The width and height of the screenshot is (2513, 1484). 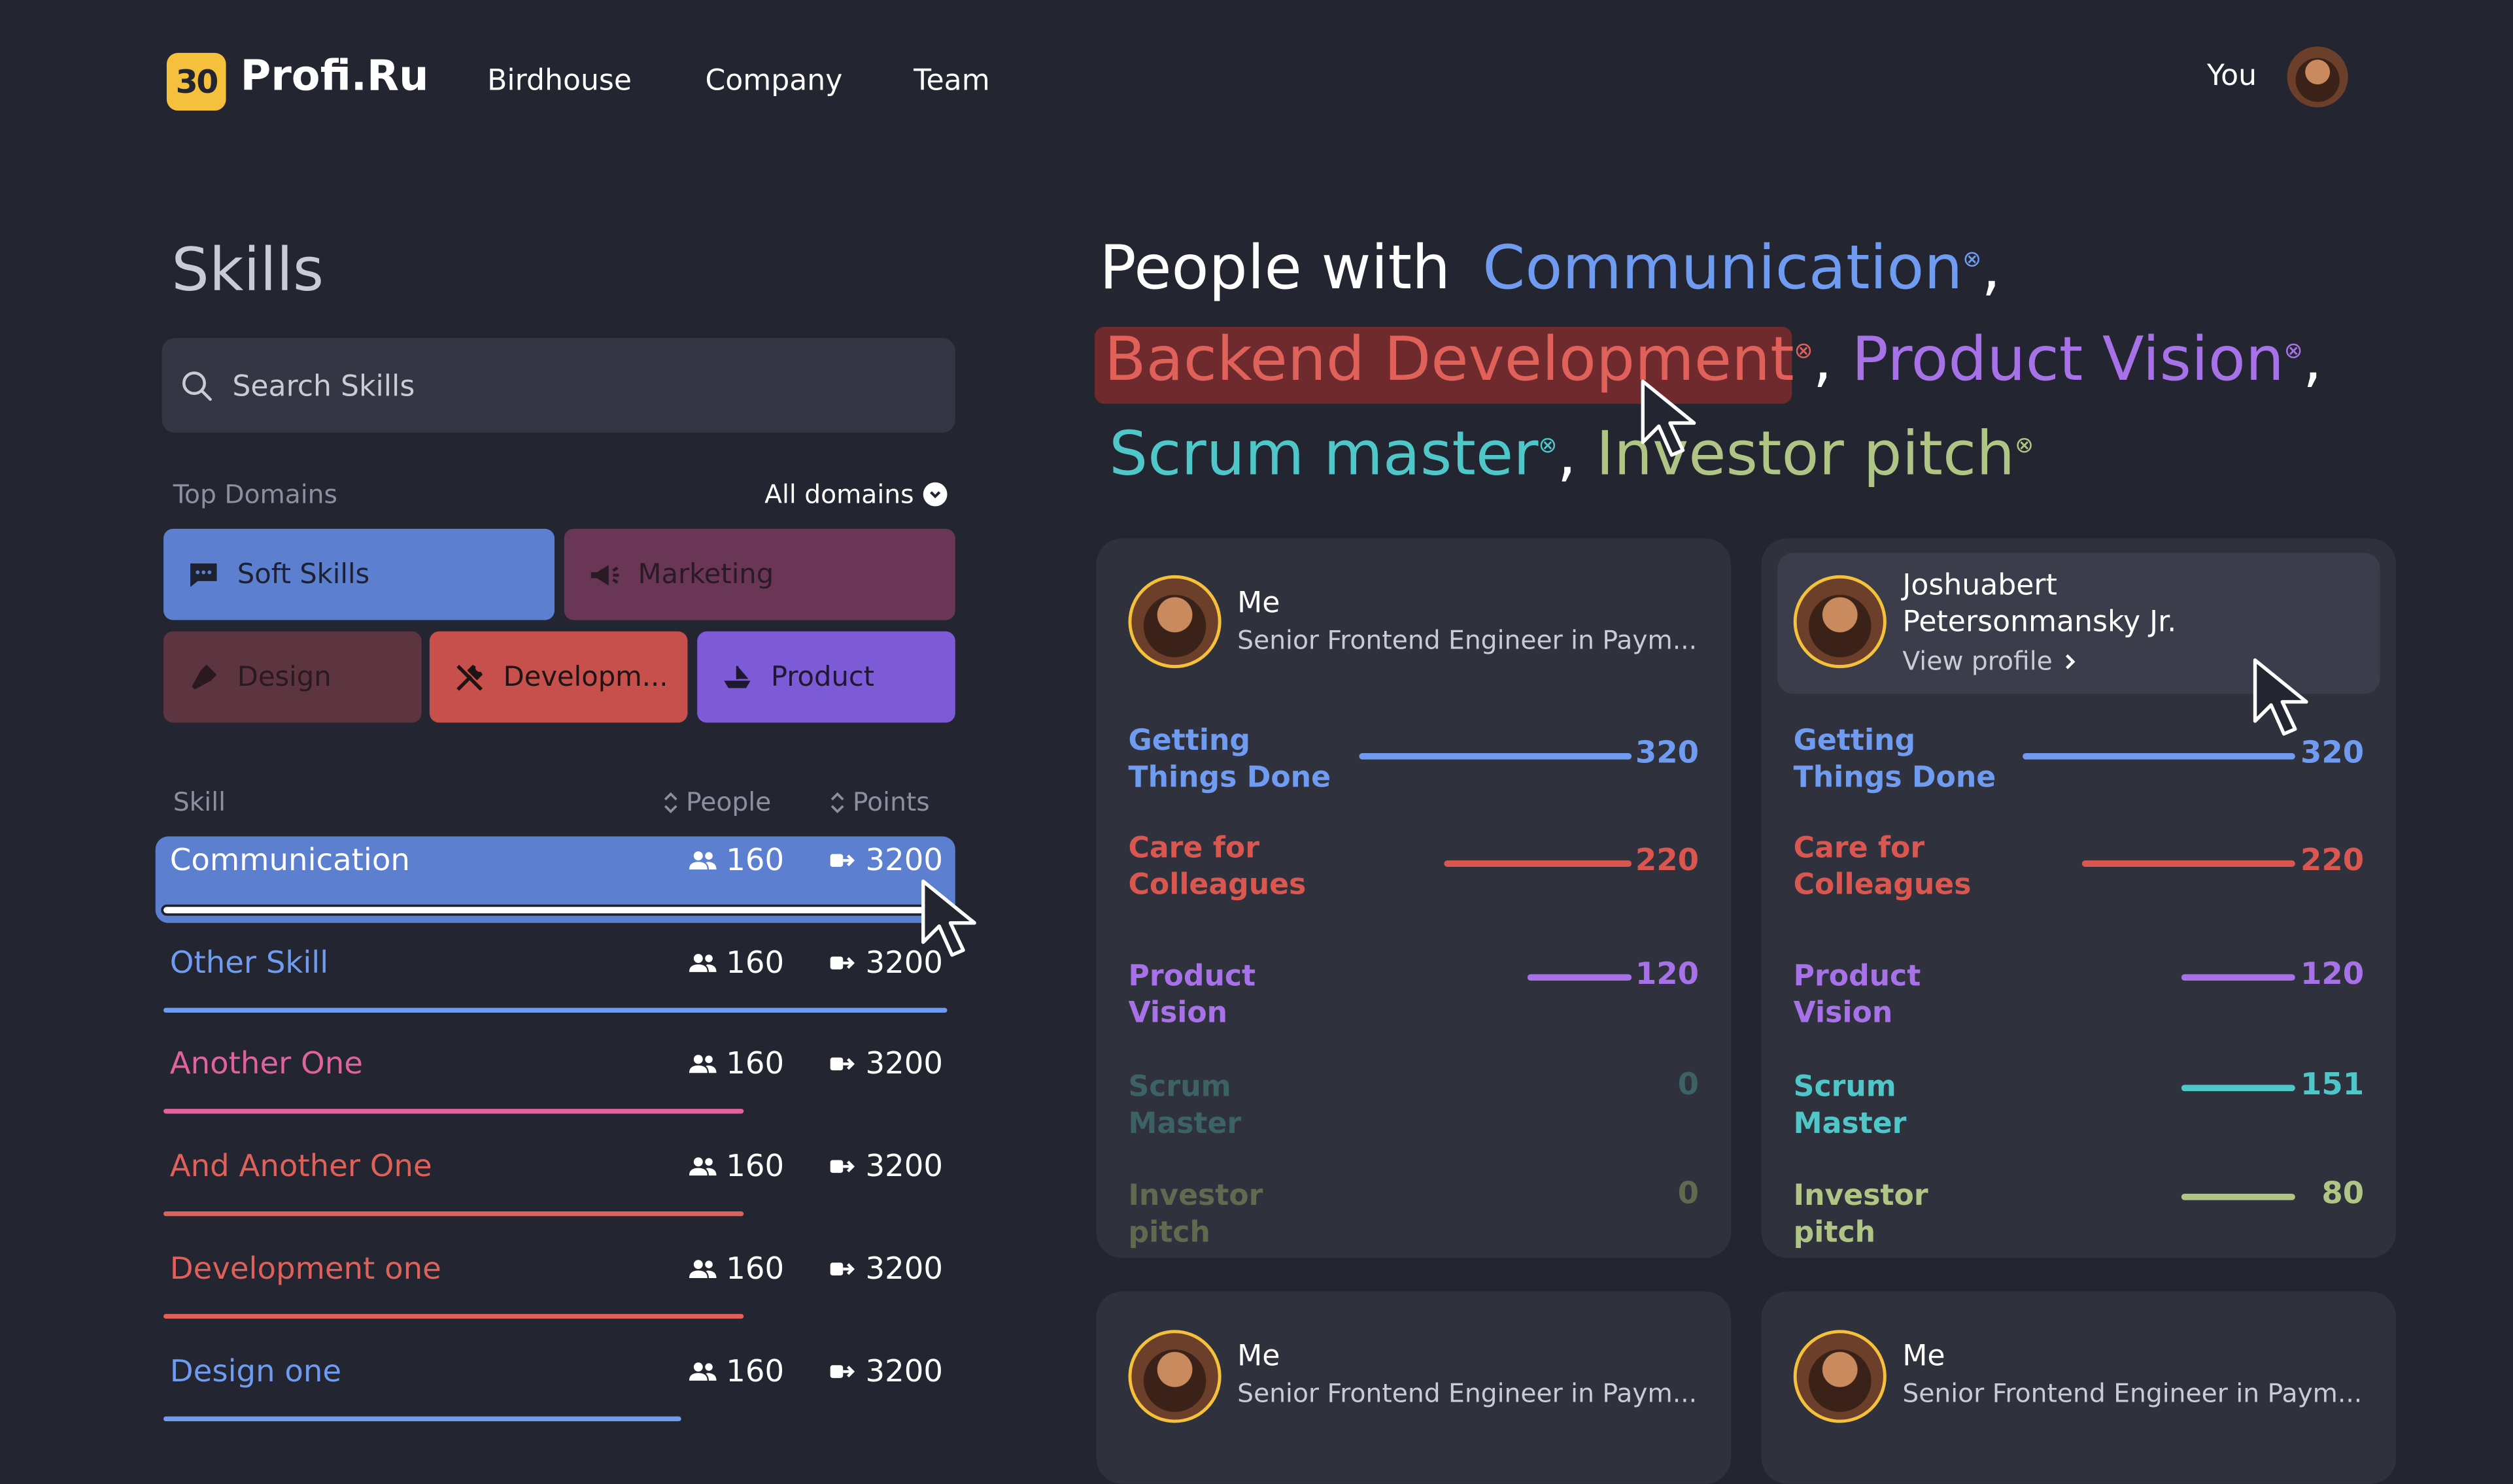 I want to click on nav-link-company: Company, so click(x=773, y=80).